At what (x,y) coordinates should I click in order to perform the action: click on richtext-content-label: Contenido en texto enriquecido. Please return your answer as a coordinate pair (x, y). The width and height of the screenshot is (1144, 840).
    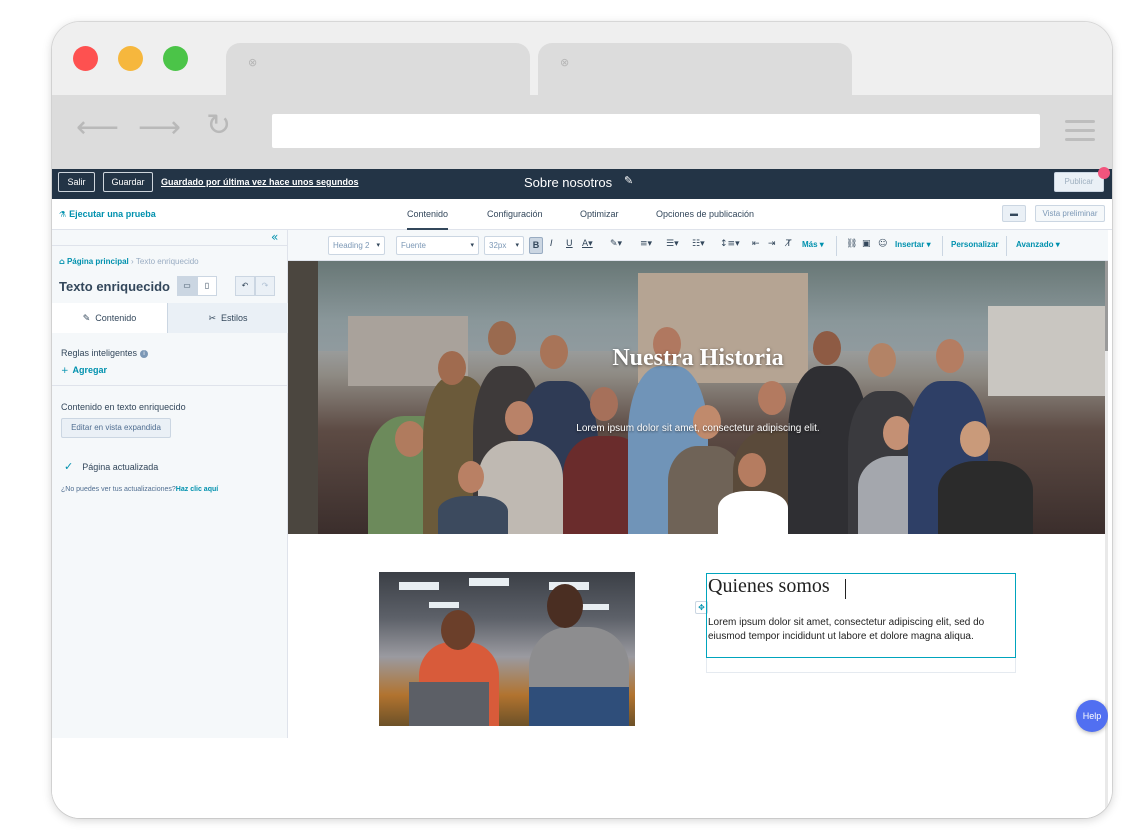
    Looking at the image, I should click on (123, 407).